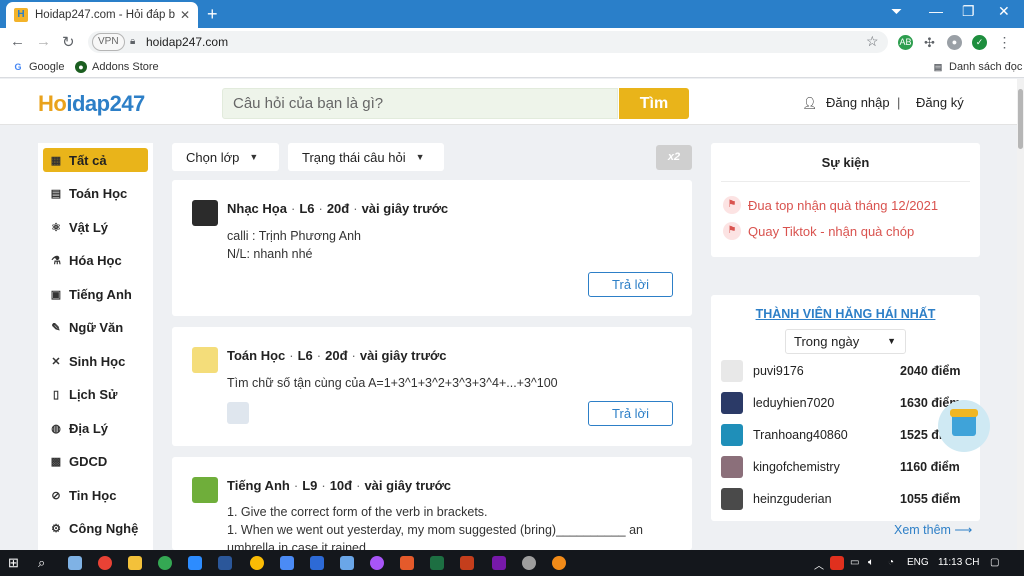  I want to click on sidebar-item-chemistry: ⚗ Hóa Học, so click(95, 260).